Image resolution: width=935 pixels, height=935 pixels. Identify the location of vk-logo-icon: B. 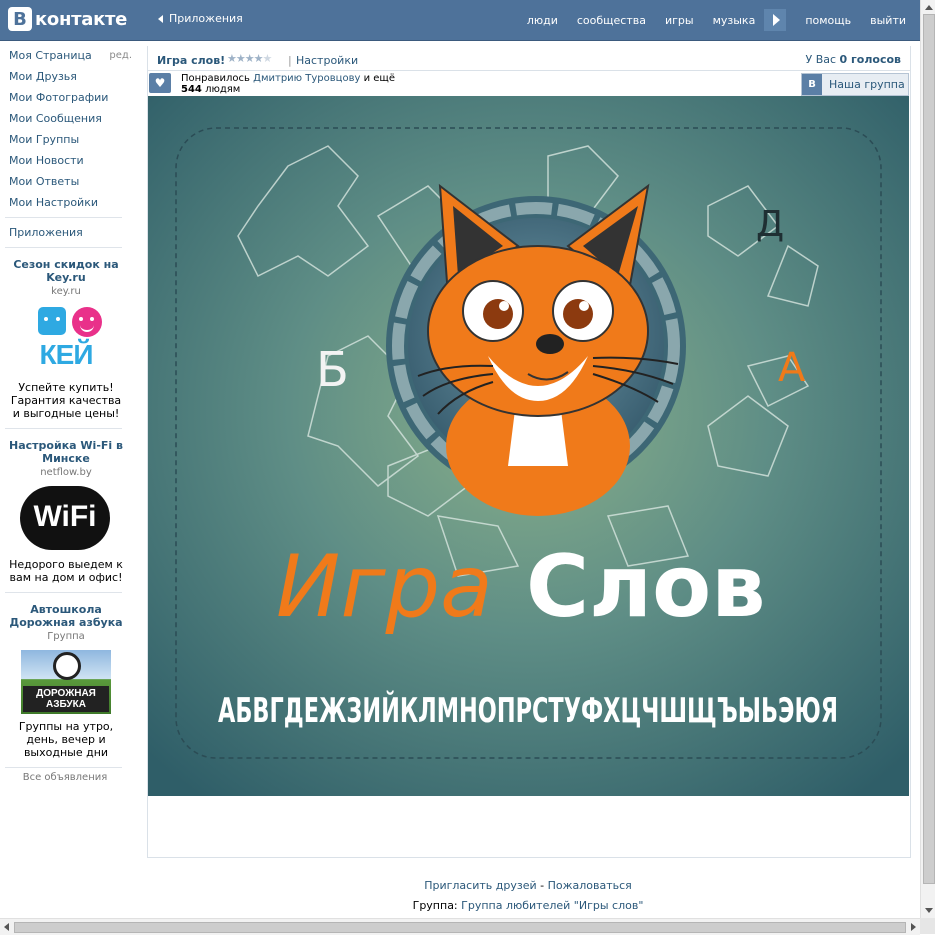
(20, 19).